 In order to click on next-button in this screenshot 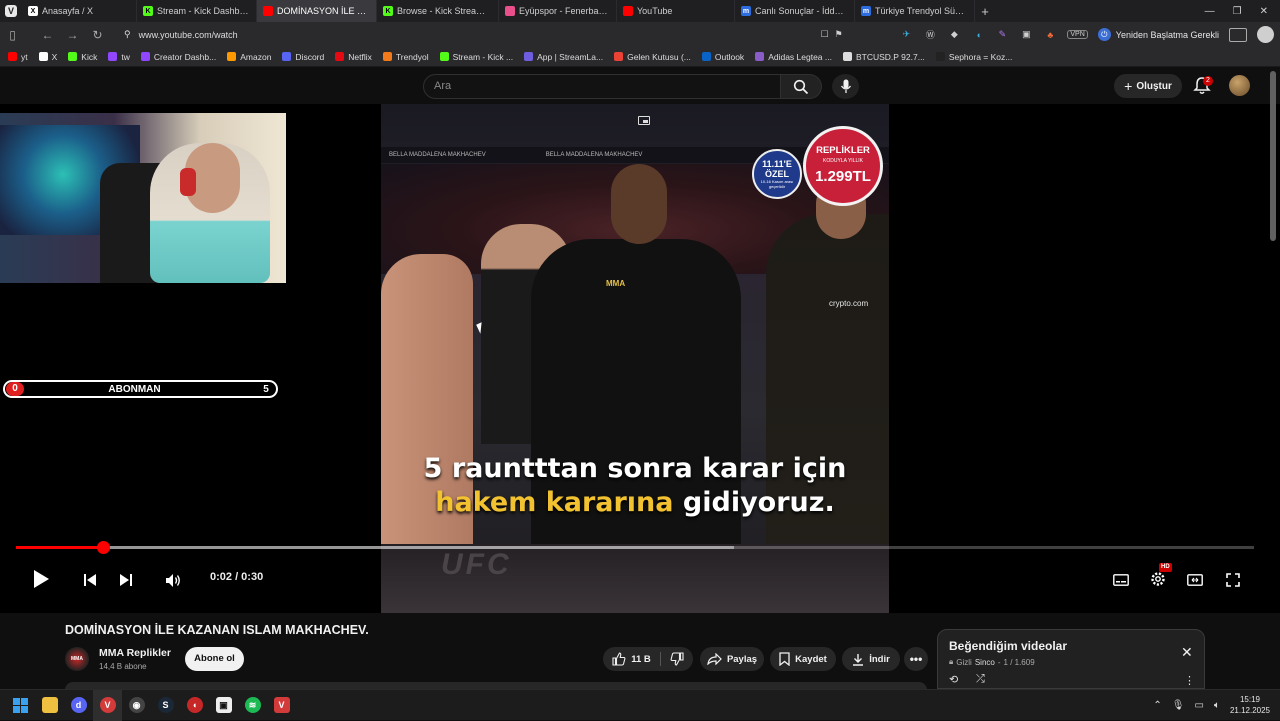, I will do `click(126, 580)`.